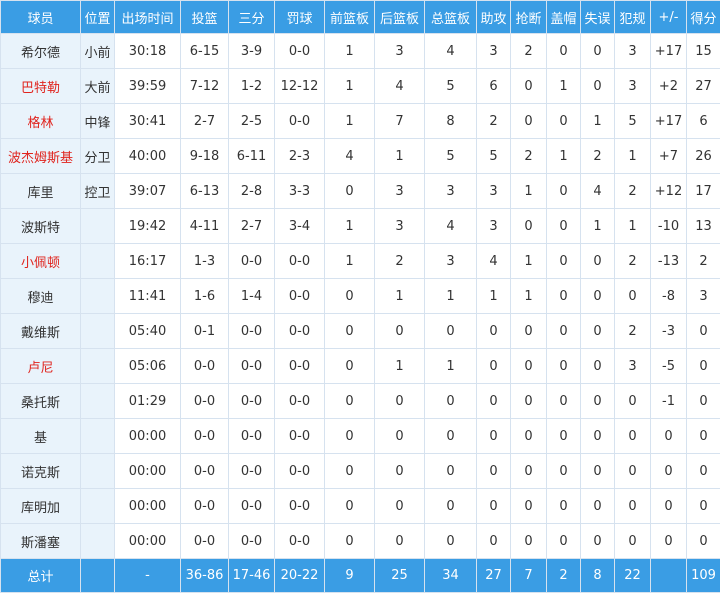 This screenshot has width=720, height=593. Describe the element at coordinates (148, 401) in the screenshot. I see `player-minutes: 01:29` at that location.